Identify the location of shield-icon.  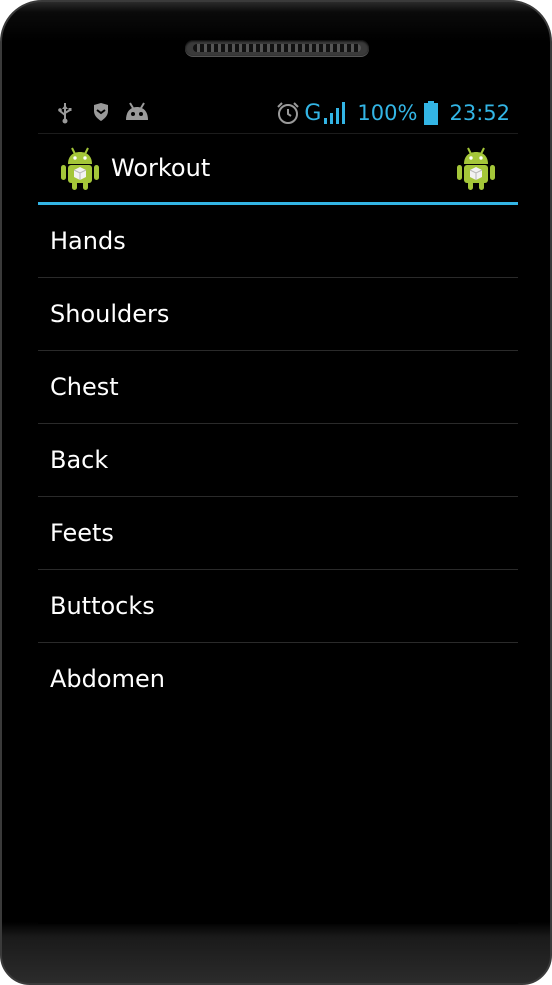
(101, 112).